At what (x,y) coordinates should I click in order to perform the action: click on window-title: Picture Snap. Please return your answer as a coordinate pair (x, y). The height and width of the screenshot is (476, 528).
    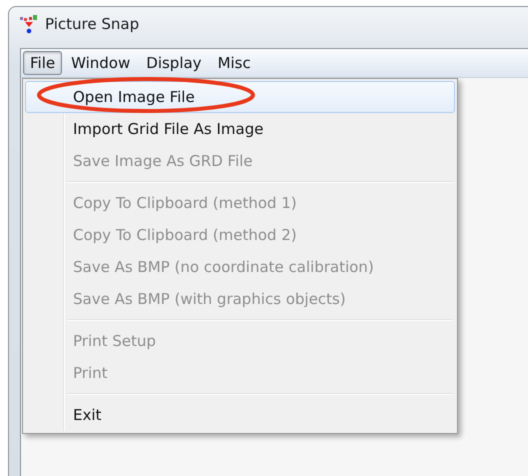
    Looking at the image, I should click on (92, 24).